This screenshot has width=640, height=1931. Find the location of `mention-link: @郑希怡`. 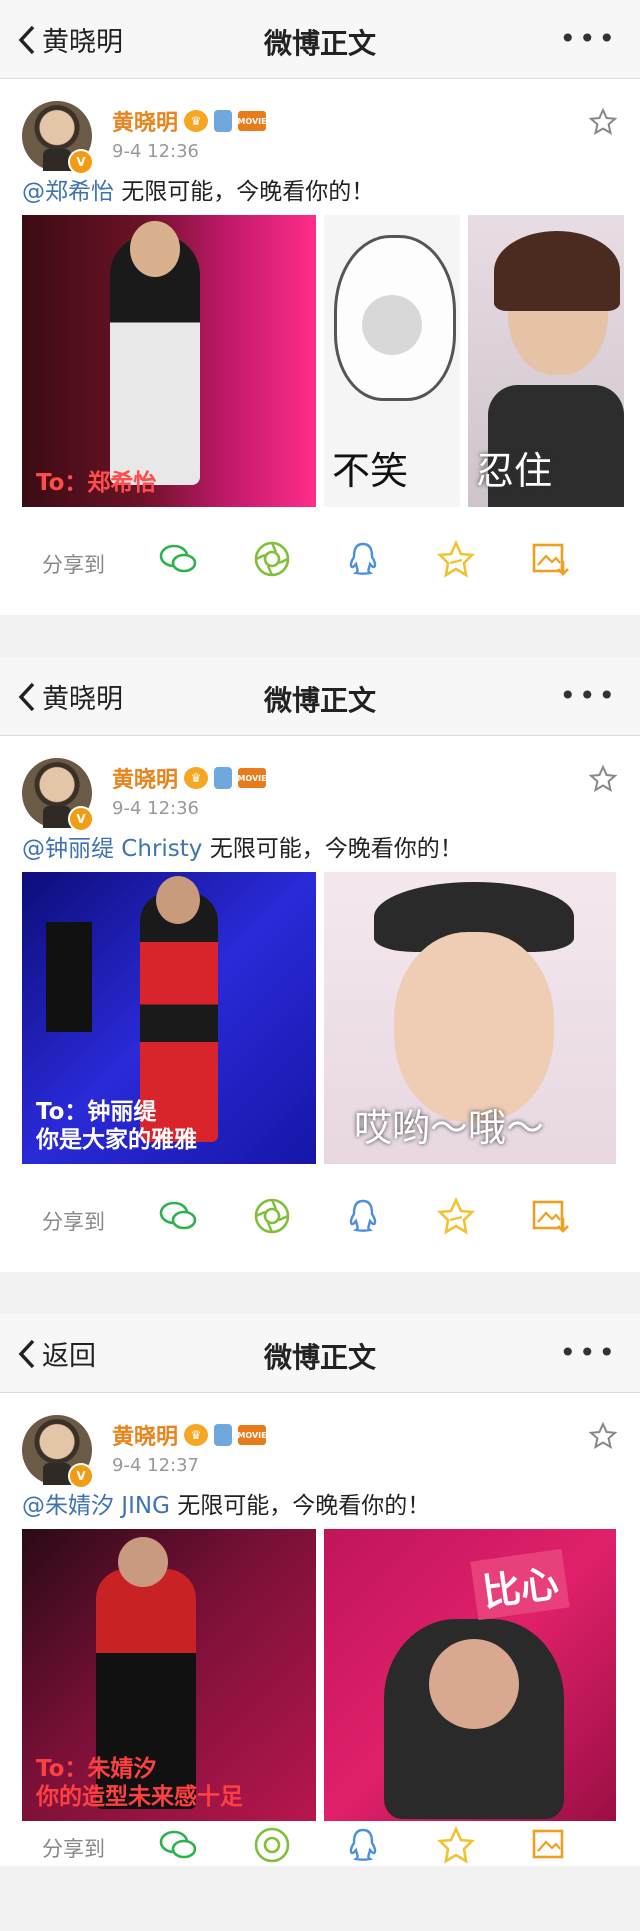

mention-link: @郑希怡 is located at coordinates (68, 192).